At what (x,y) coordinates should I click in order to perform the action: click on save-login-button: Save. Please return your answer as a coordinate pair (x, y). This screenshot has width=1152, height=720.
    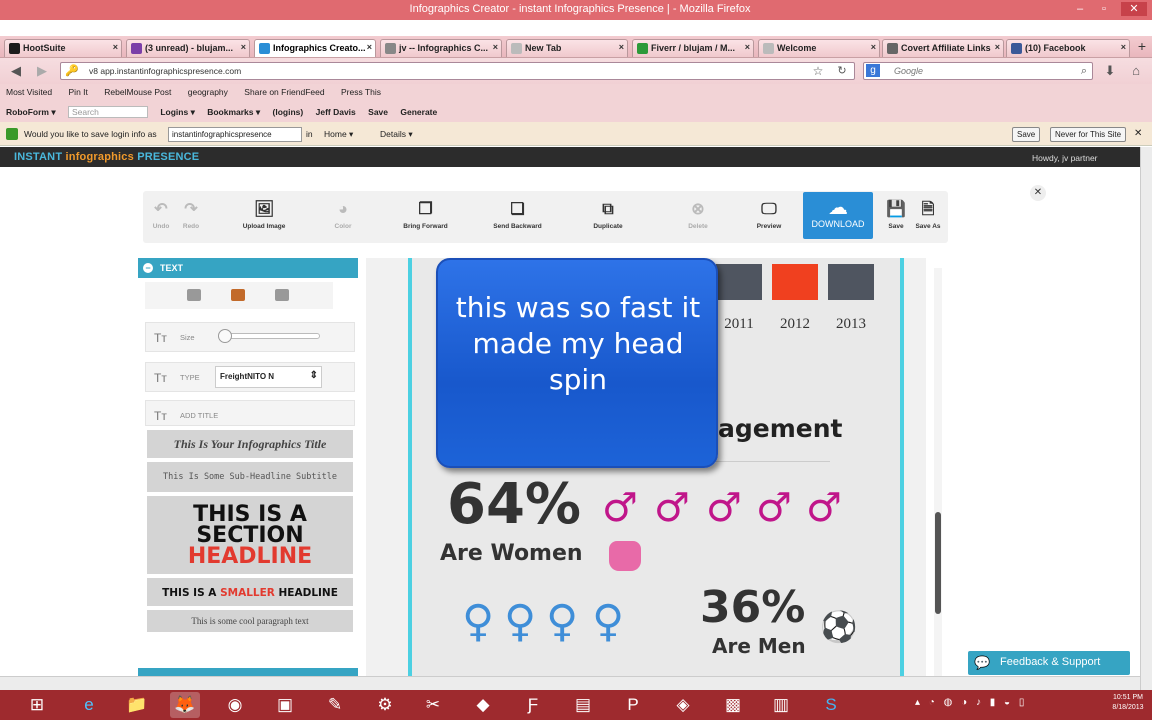
    Looking at the image, I should click on (1026, 134).